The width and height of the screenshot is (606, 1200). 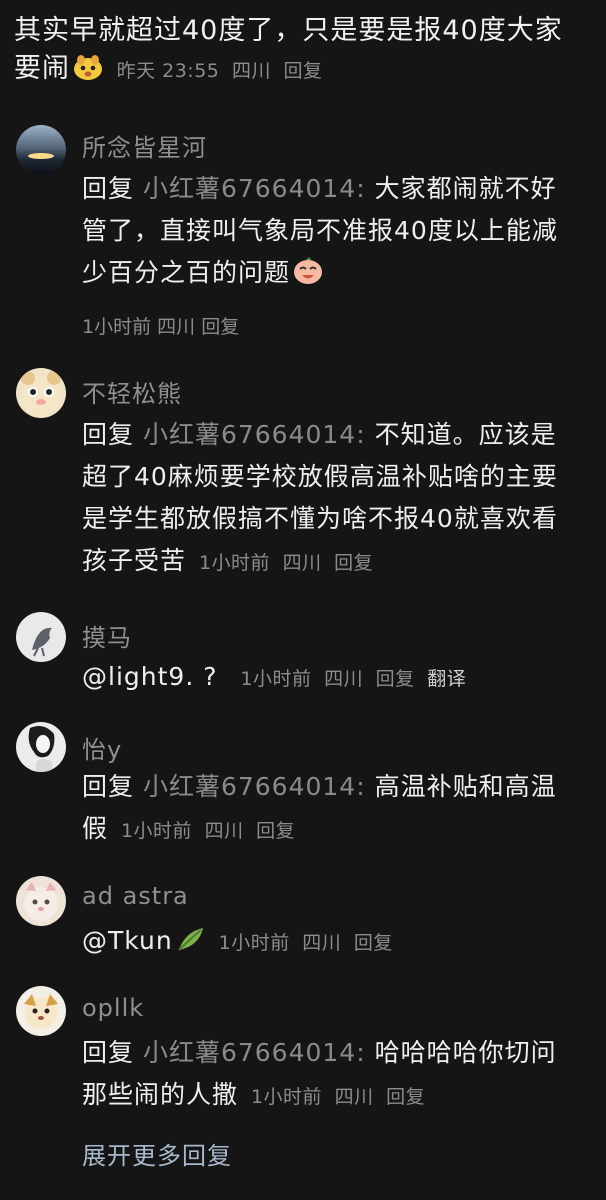 I want to click on reply-text: @Tkun 1小时前 四川 回复, so click(x=332, y=942).